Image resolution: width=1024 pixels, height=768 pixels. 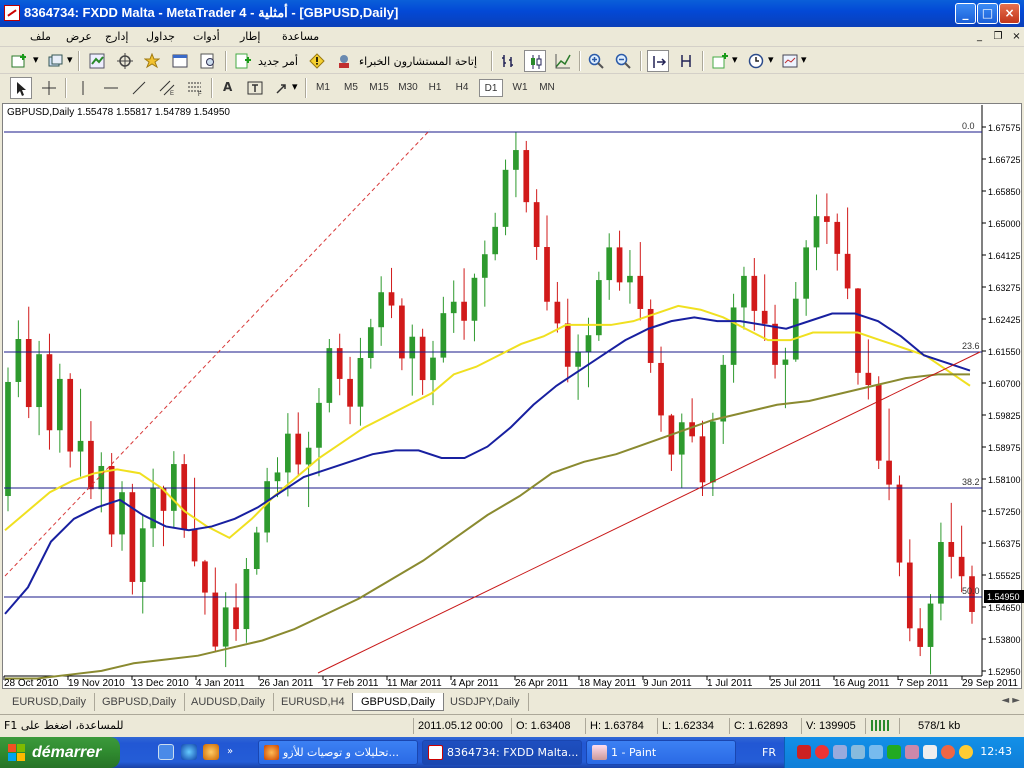 What do you see at coordinates (125, 61) in the screenshot?
I see `data-window-button` at bounding box center [125, 61].